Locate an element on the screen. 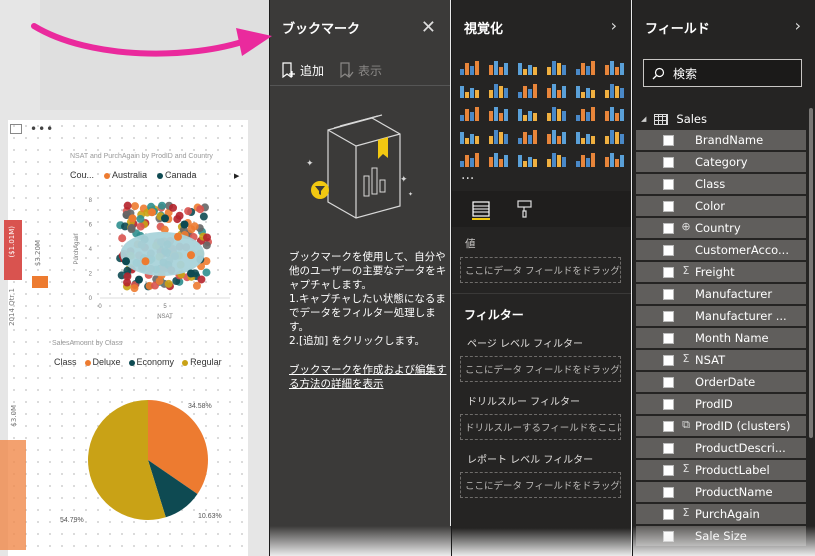  treemap-visual-icon is located at coordinates (585, 112).